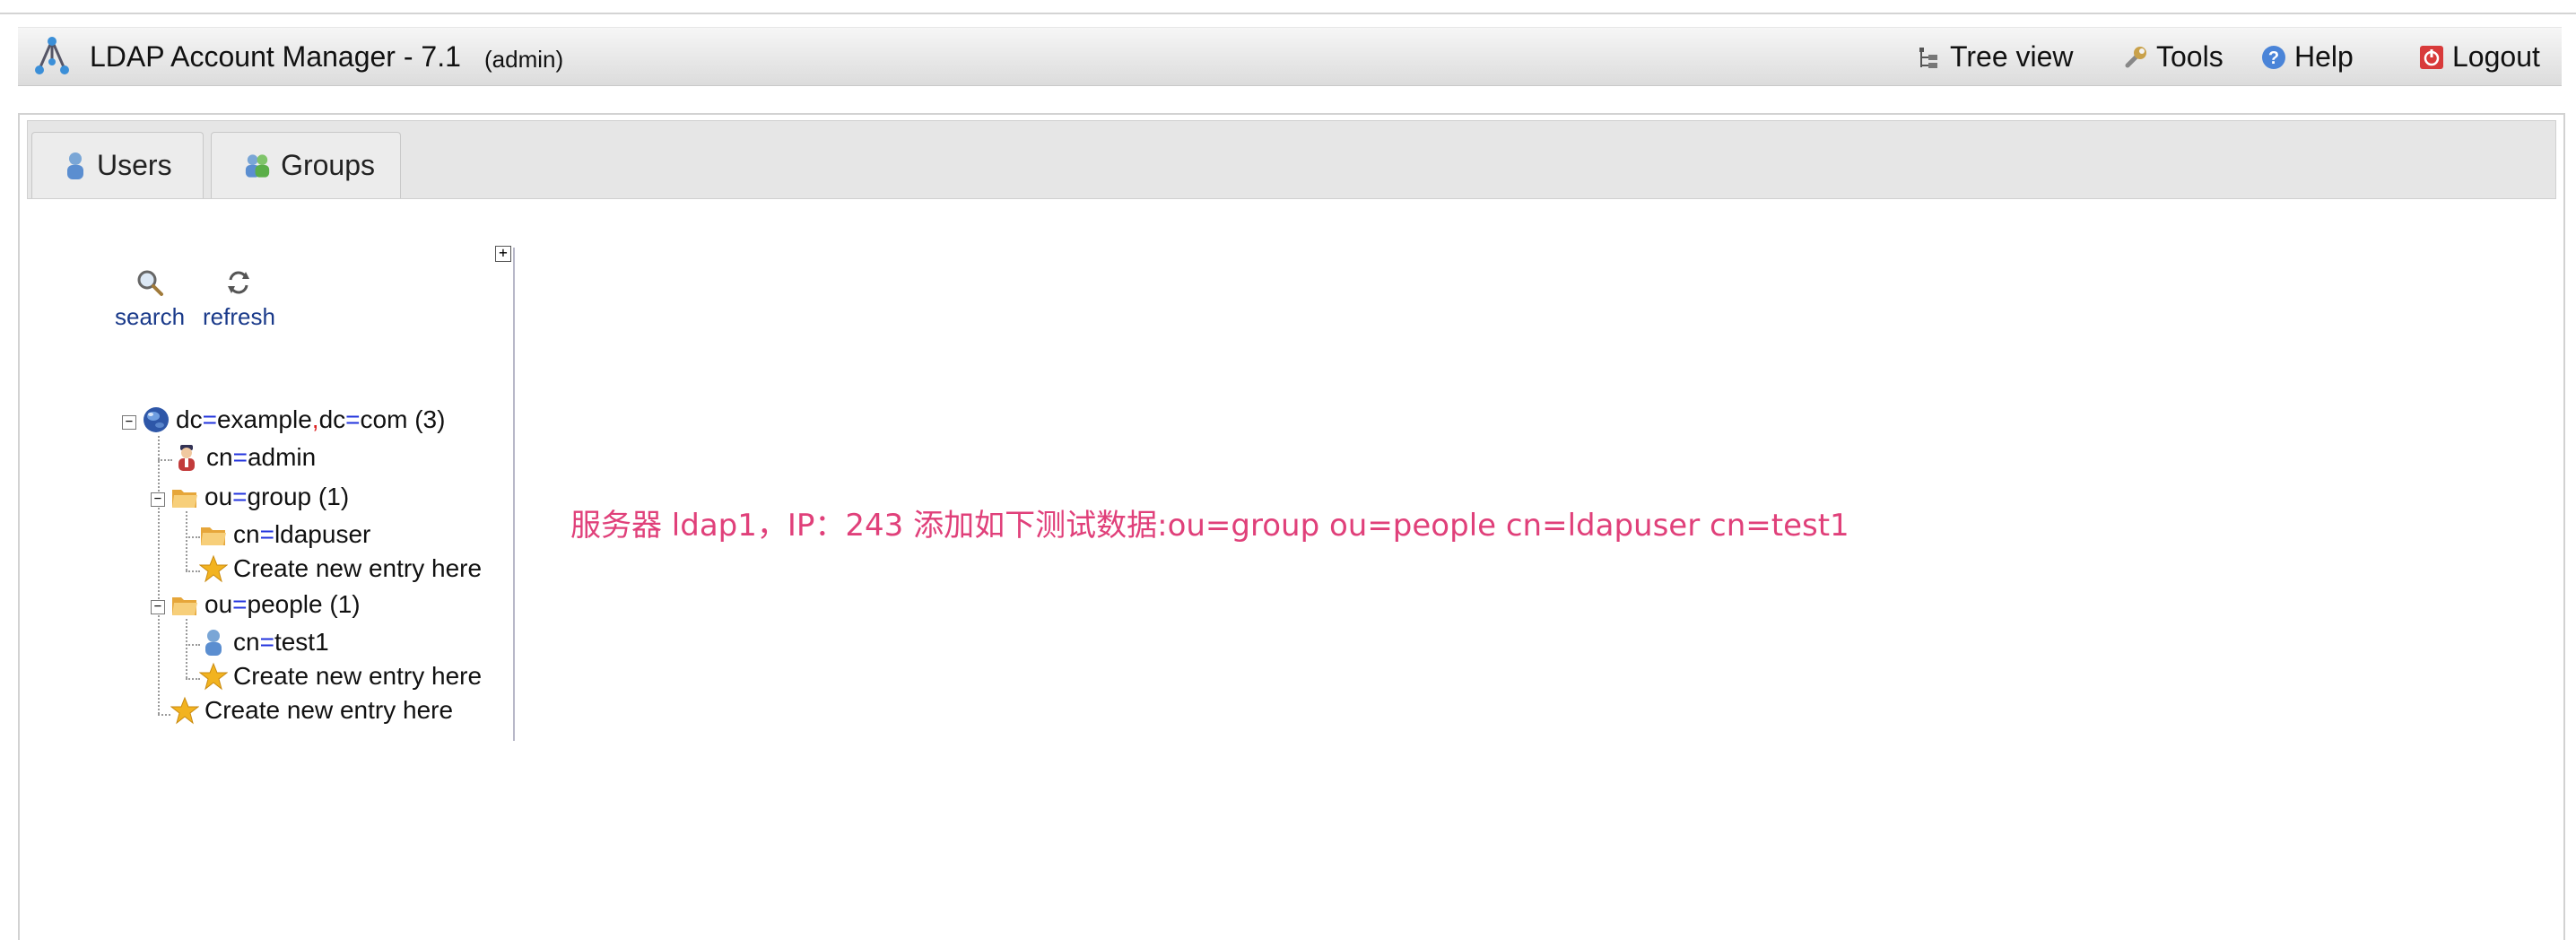 The height and width of the screenshot is (940, 2576). I want to click on admin-user-icon, so click(186, 458).